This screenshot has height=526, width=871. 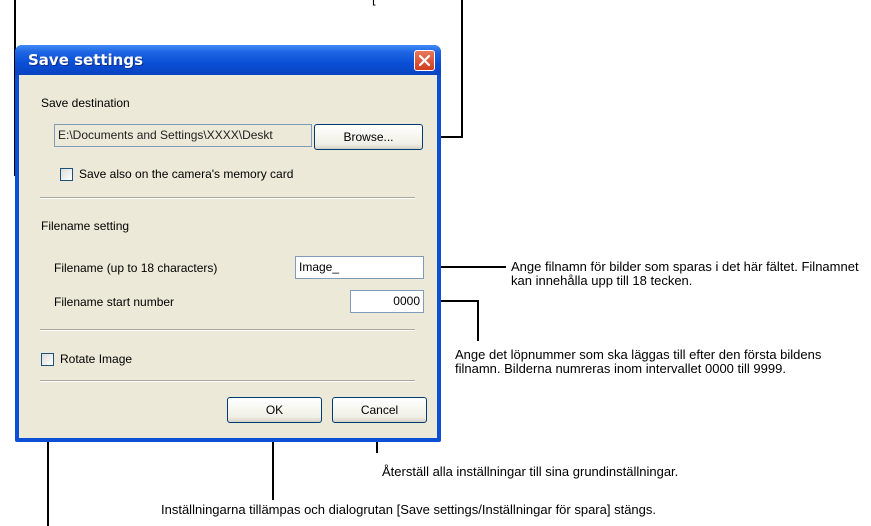 I want to click on dialog-titlebar: Save settings, so click(x=228, y=60).